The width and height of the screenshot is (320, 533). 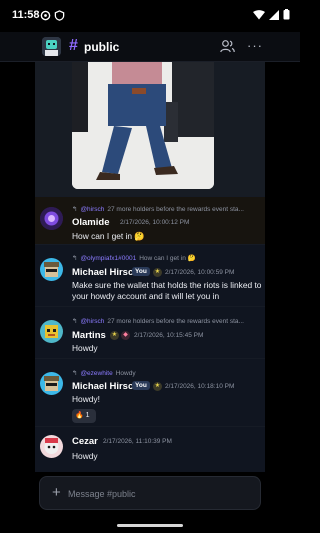 I want to click on reply-mention: @ezewhite, so click(x=96, y=373).